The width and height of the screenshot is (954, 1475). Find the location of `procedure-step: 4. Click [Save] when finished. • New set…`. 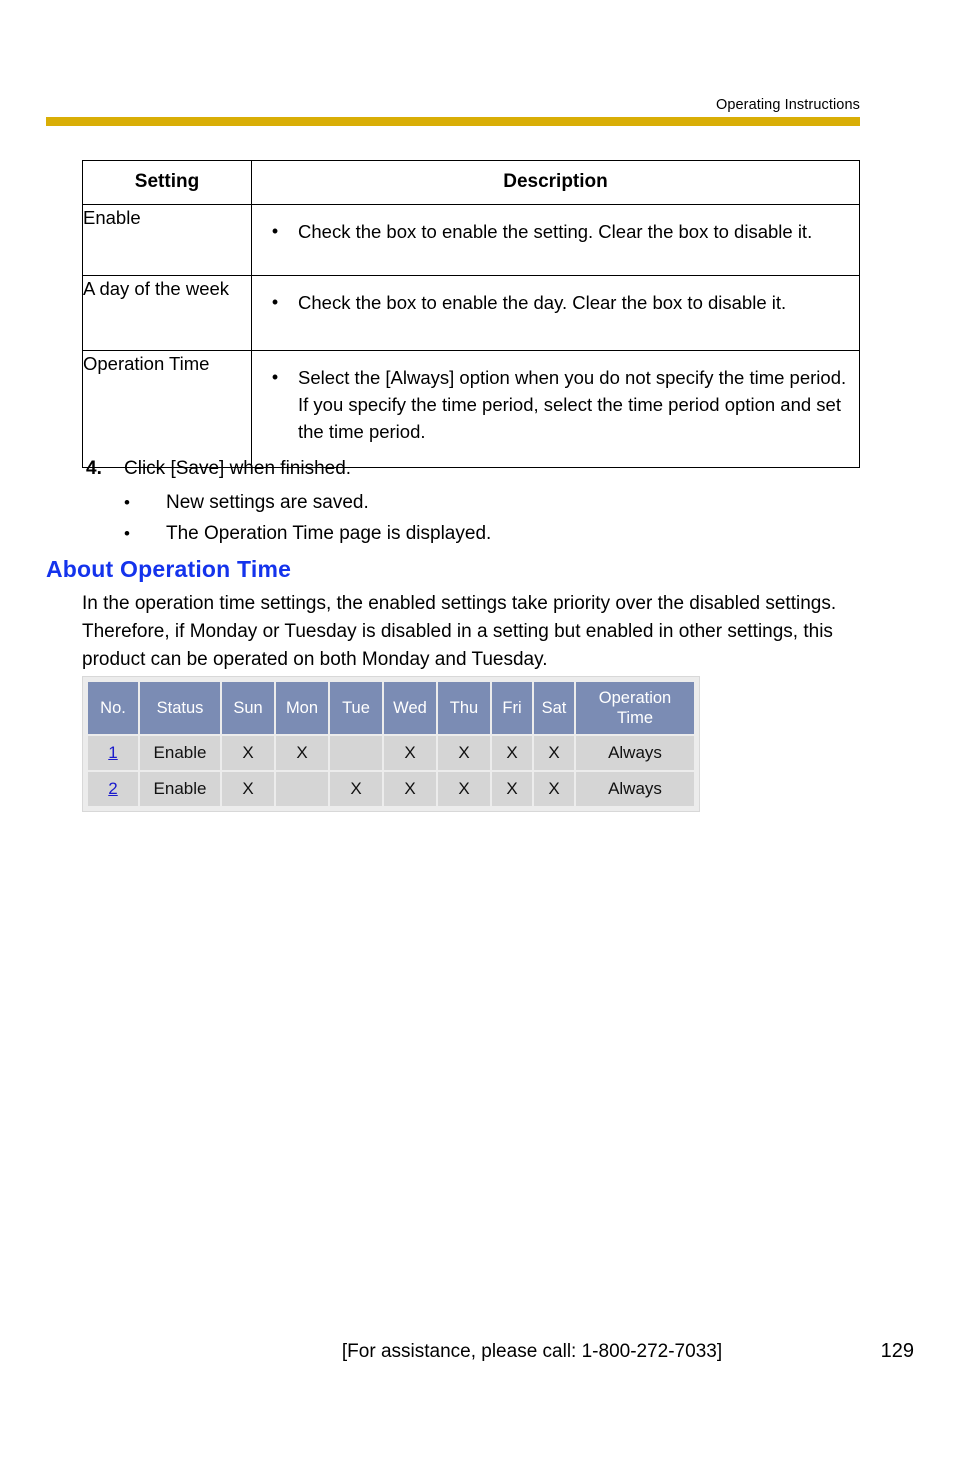

procedure-step: 4. Click [Save] when finished. • New set… is located at coordinates (476, 502).